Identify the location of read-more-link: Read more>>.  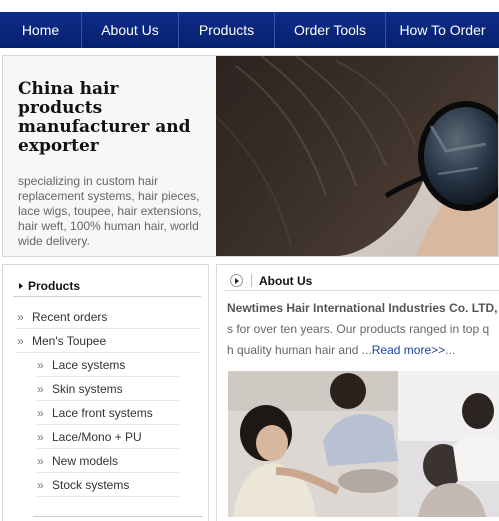
(408, 350).